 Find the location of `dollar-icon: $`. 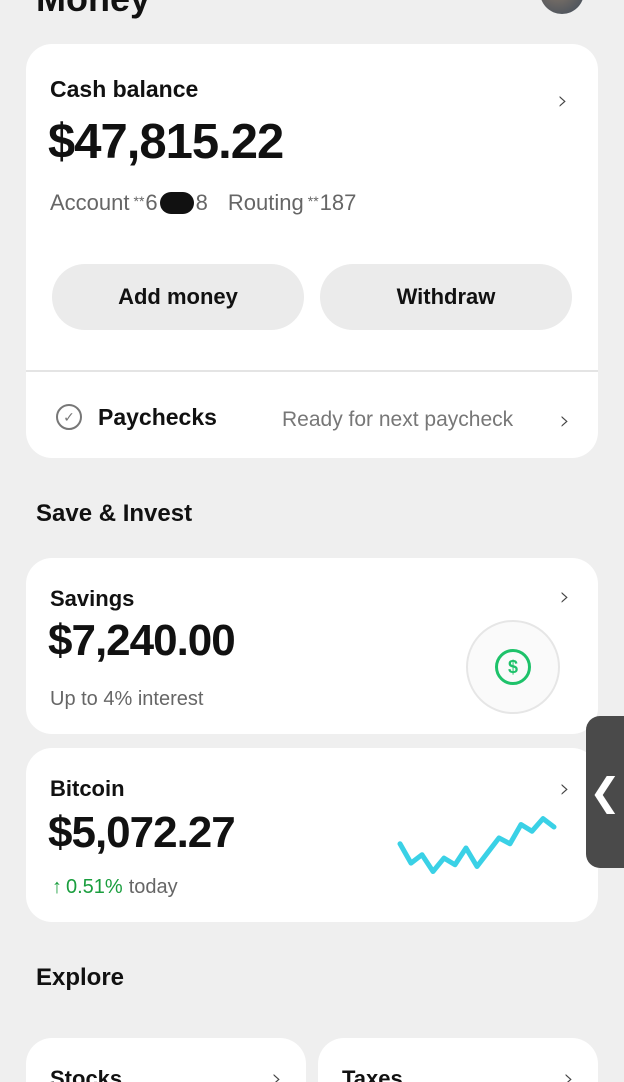

dollar-icon: $ is located at coordinates (513, 667).